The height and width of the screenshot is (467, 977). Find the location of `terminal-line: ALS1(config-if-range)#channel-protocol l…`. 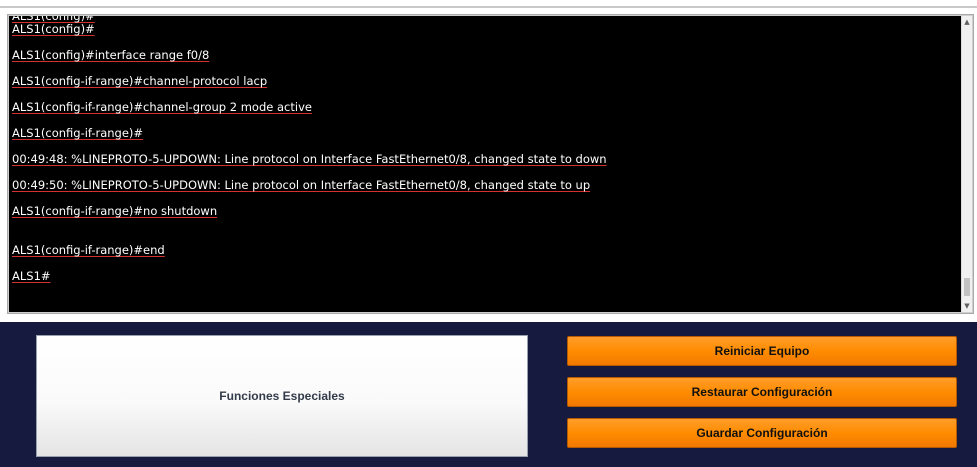

terminal-line: ALS1(config-if-range)#channel-protocol l… is located at coordinates (140, 81).